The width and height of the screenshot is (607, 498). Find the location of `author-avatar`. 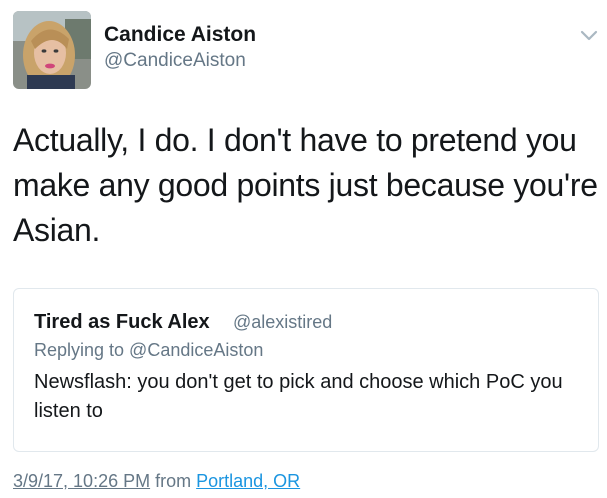

author-avatar is located at coordinates (52, 50).